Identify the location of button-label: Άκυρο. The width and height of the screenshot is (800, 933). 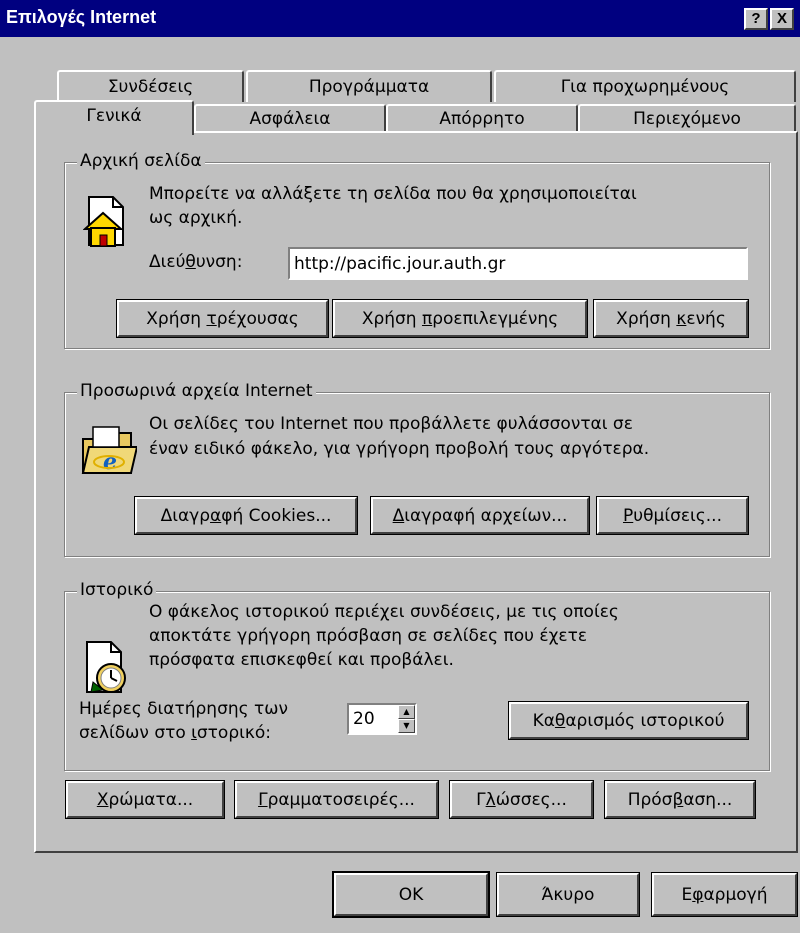
(568, 894).